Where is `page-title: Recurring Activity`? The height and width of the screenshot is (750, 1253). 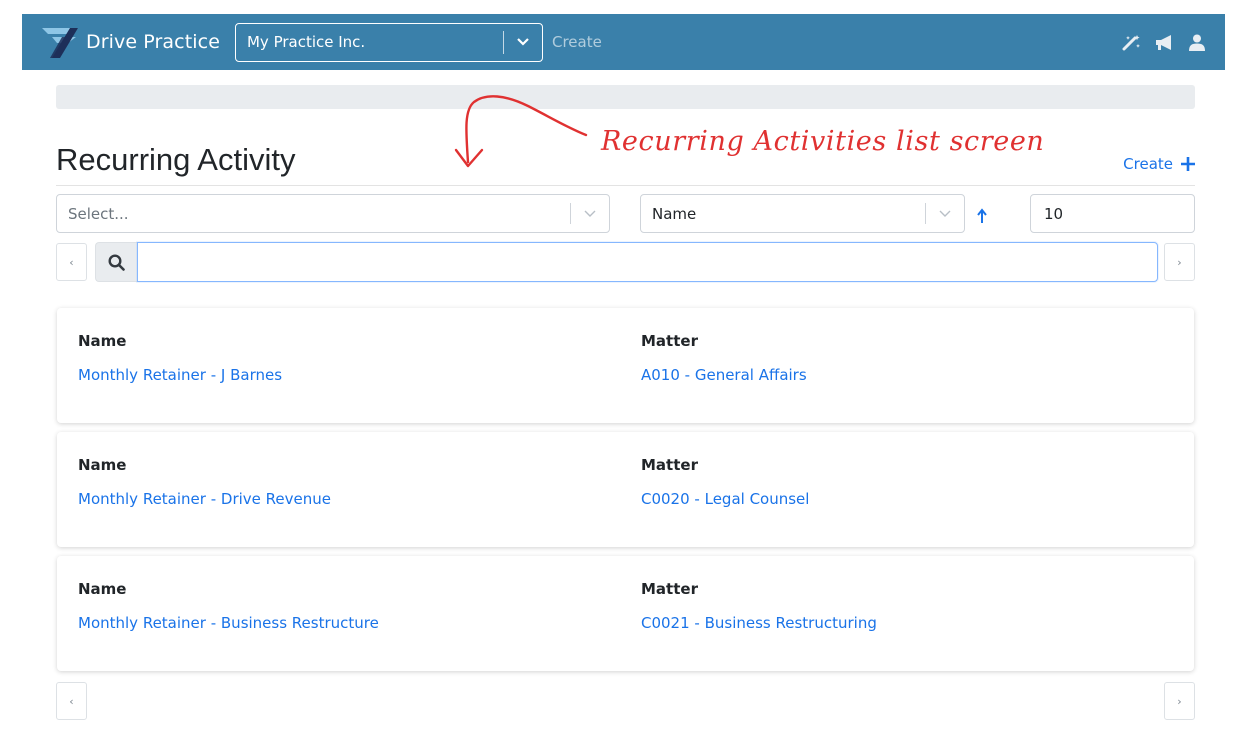
page-title: Recurring Activity is located at coordinates (176, 159).